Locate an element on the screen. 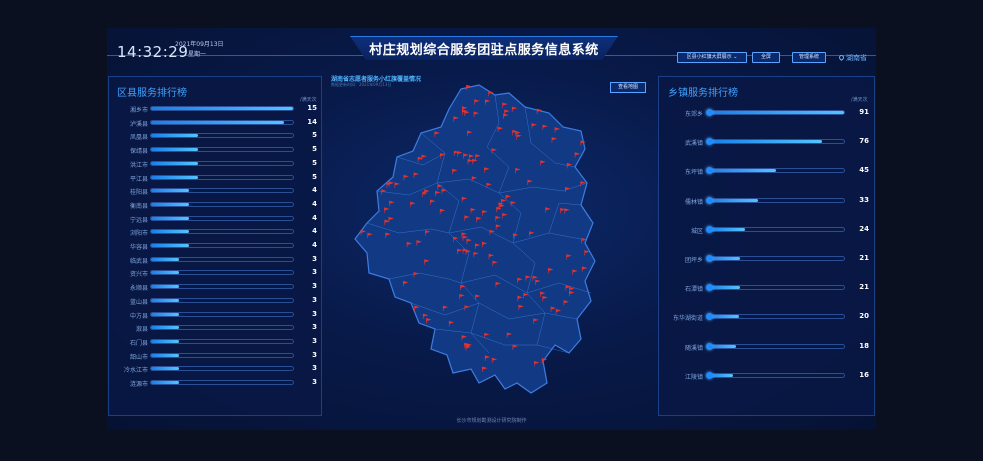 Image resolution: width=983 pixels, height=461 pixels. town-name: 武溪镇 is located at coordinates (693, 144).